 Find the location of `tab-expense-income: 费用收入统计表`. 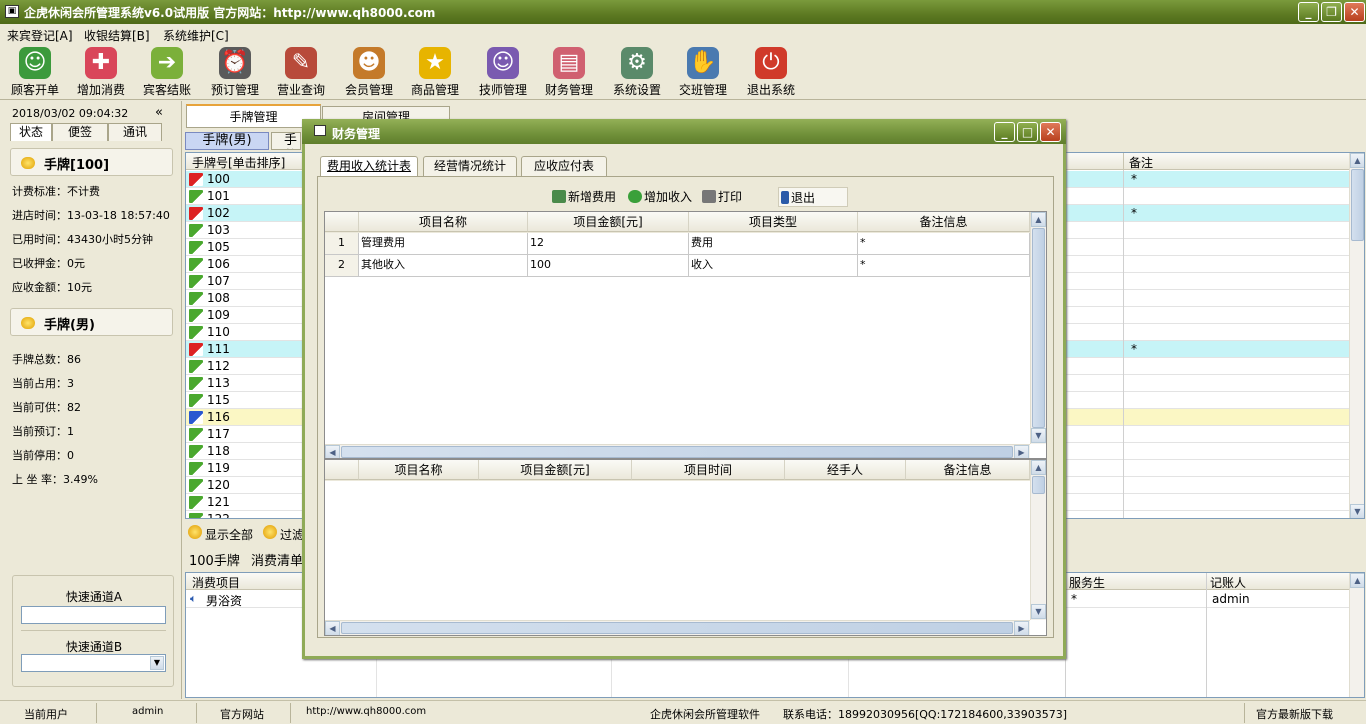

tab-expense-income: 费用收入统计表 is located at coordinates (369, 166).